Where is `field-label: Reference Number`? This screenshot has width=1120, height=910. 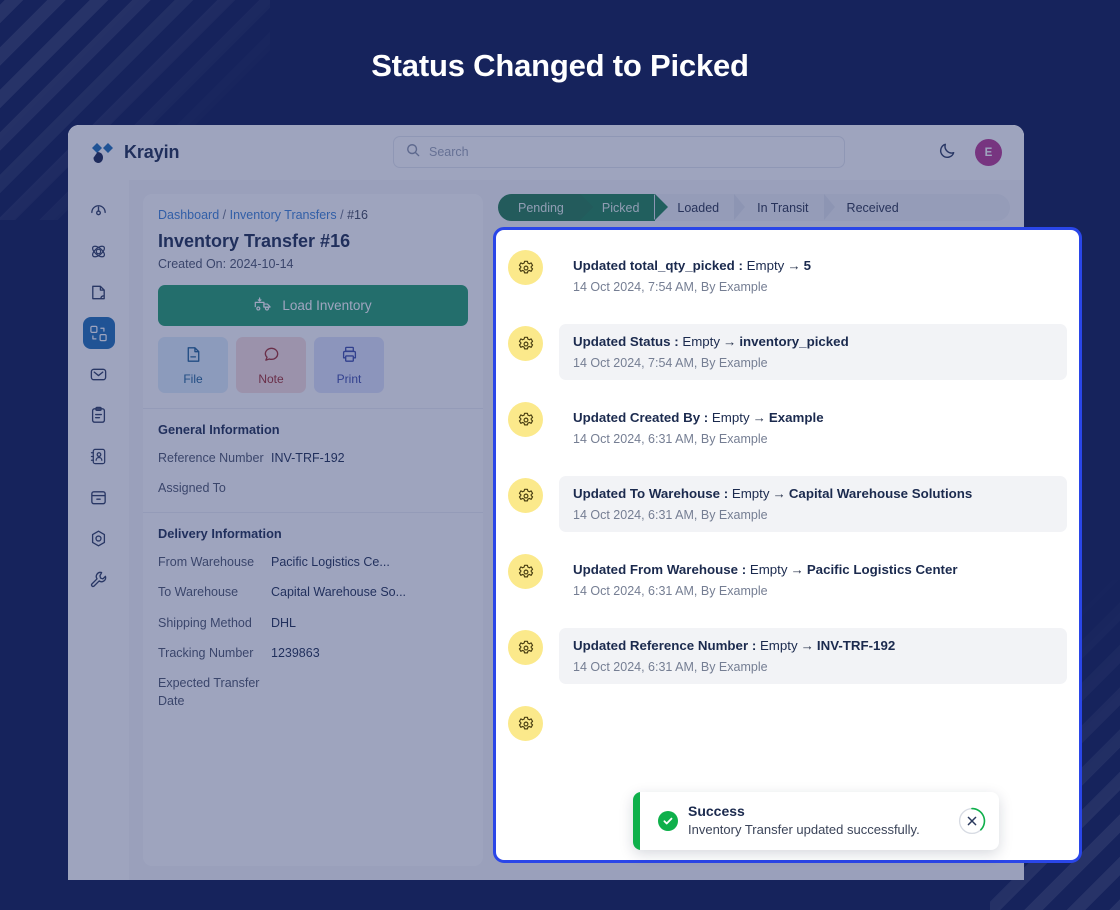 field-label: Reference Number is located at coordinates (211, 458).